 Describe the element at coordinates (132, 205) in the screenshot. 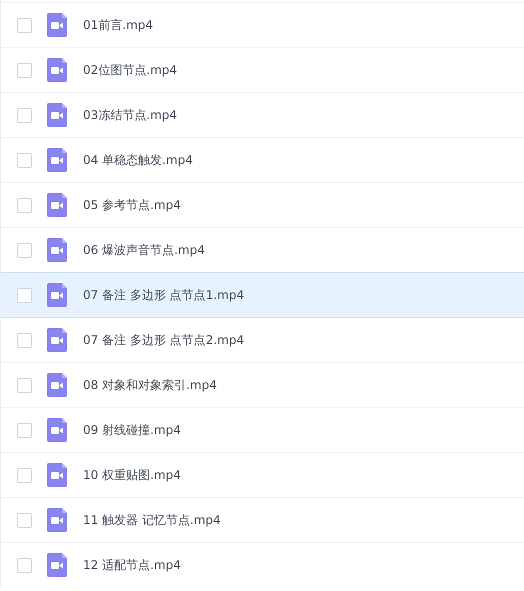

I see `file-name: 05 参考节点.mp4` at that location.